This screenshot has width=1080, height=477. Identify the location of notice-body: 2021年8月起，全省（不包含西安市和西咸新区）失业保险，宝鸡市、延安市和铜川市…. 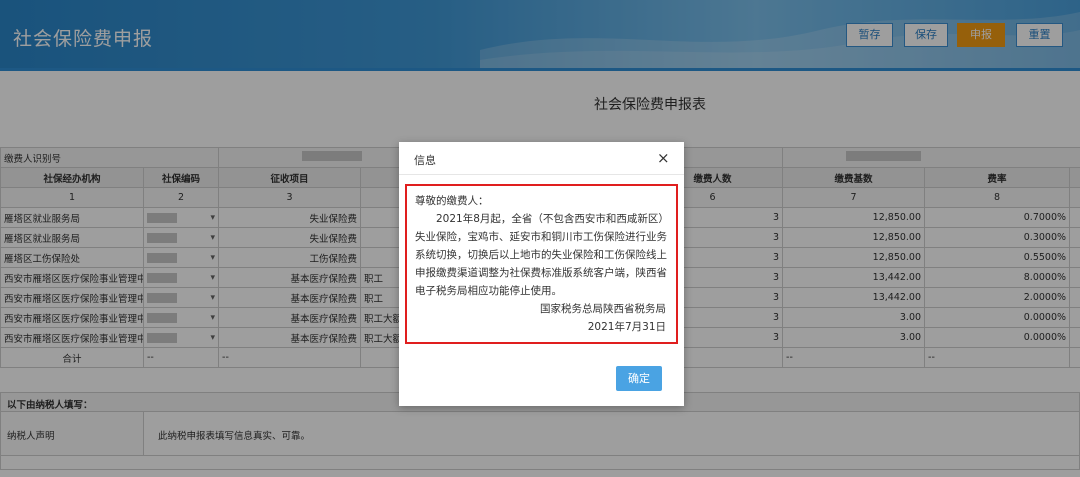
(542, 255).